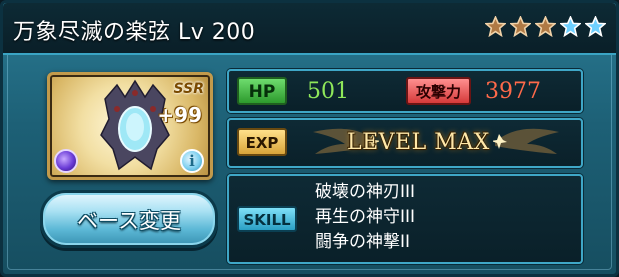 This screenshot has height=277, width=619. I want to click on dark-element-icon, so click(66, 161).